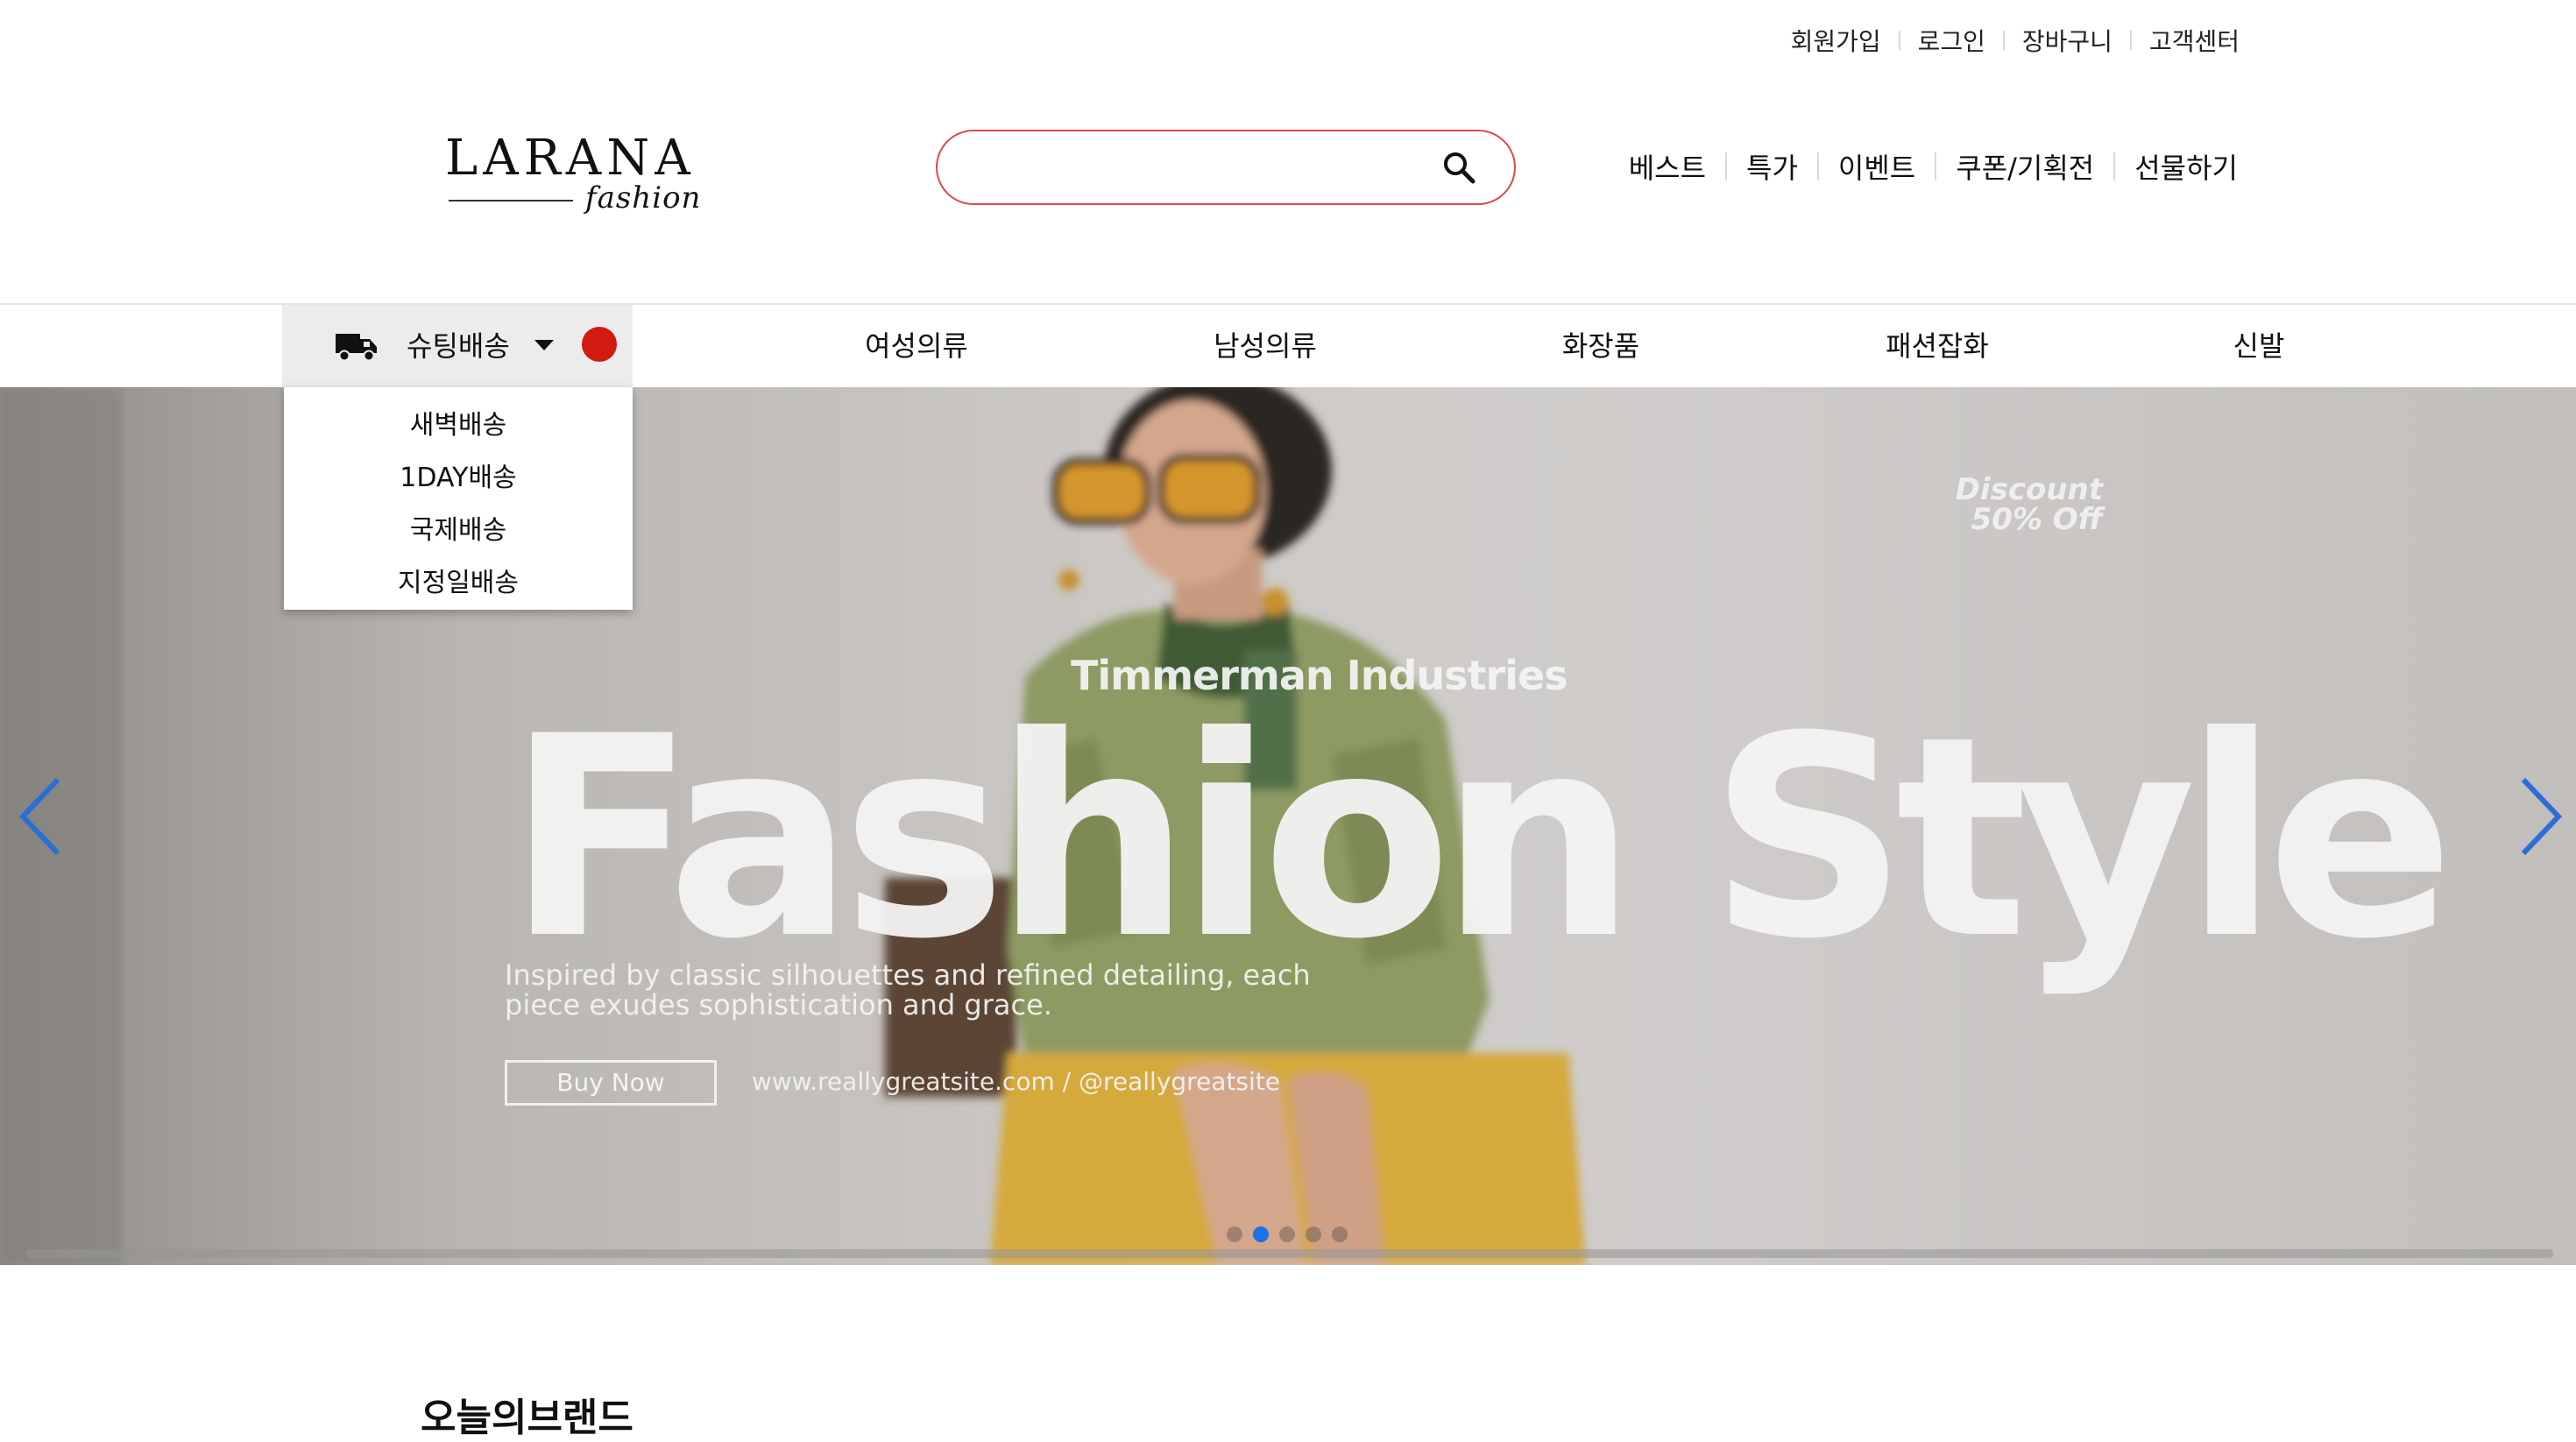 The image size is (2576, 1442). What do you see at coordinates (357, 346) in the screenshot?
I see `truck-icon` at bounding box center [357, 346].